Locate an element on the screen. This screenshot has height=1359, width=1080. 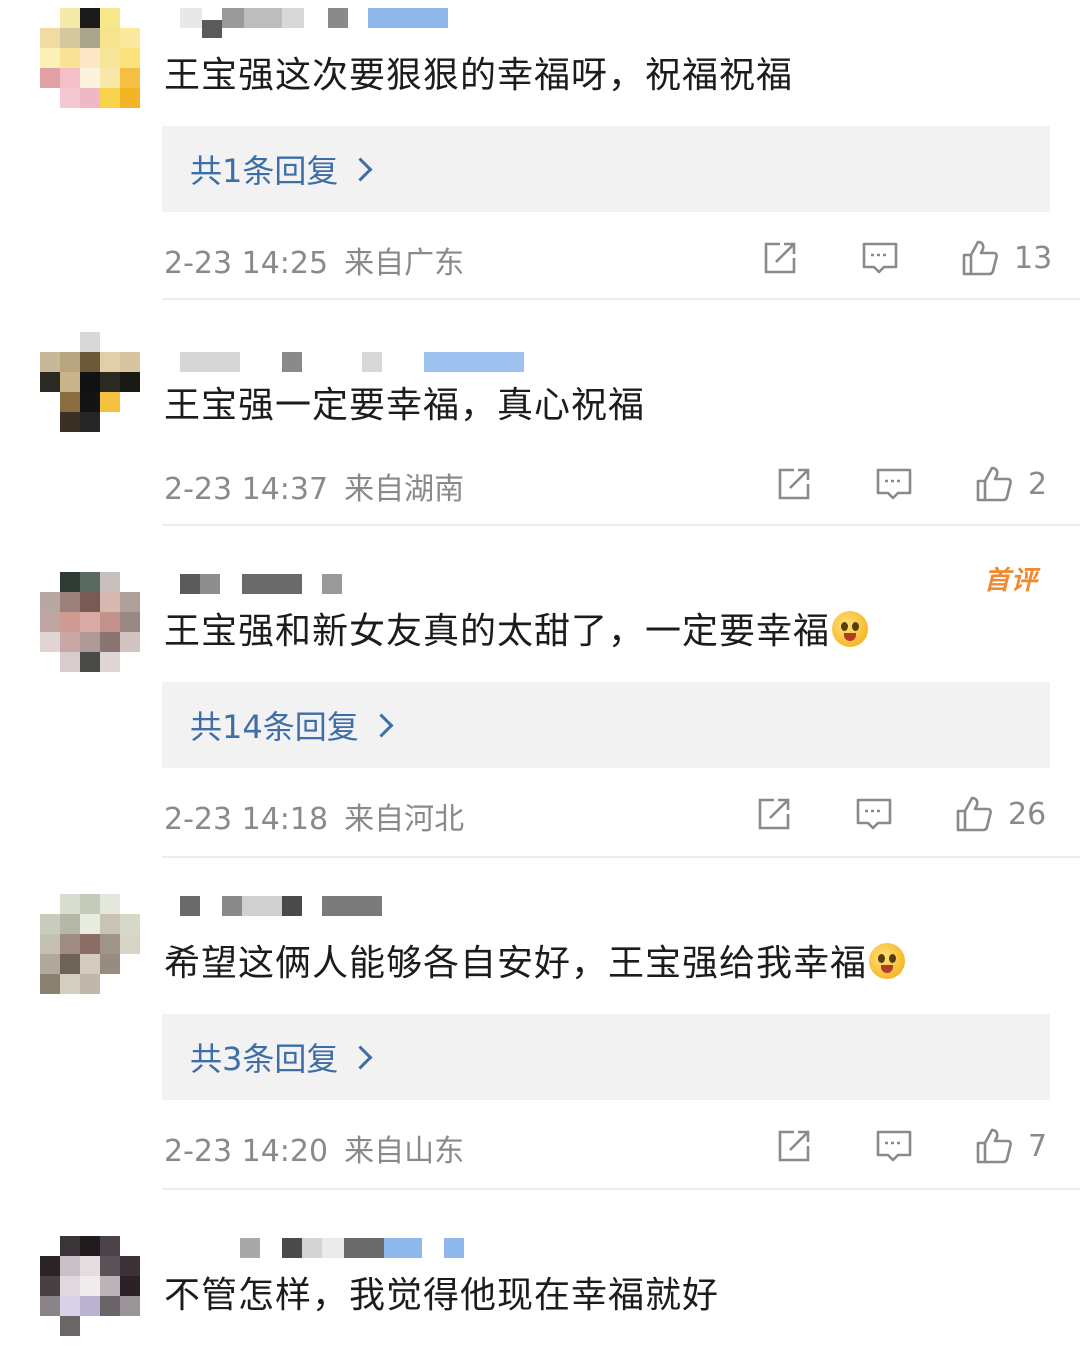
like-count: 13 is located at coordinates (1033, 258).